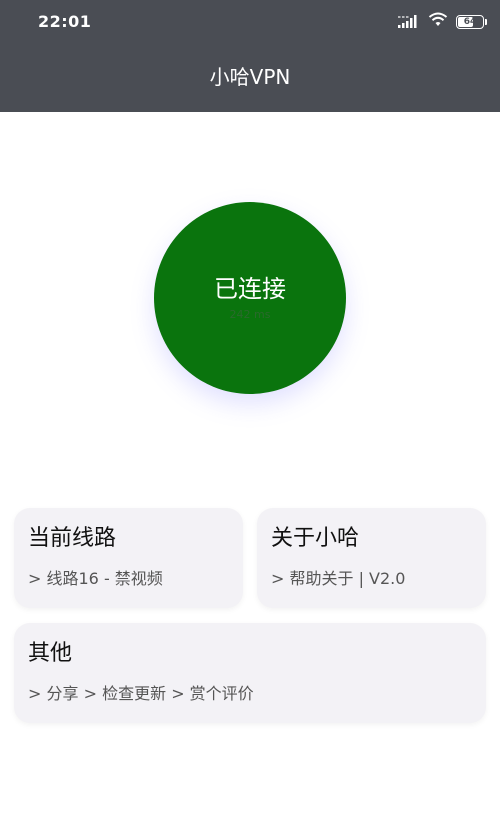 The image size is (500, 838). What do you see at coordinates (250, 77) in the screenshot?
I see `app-title: 小哈VPN` at bounding box center [250, 77].